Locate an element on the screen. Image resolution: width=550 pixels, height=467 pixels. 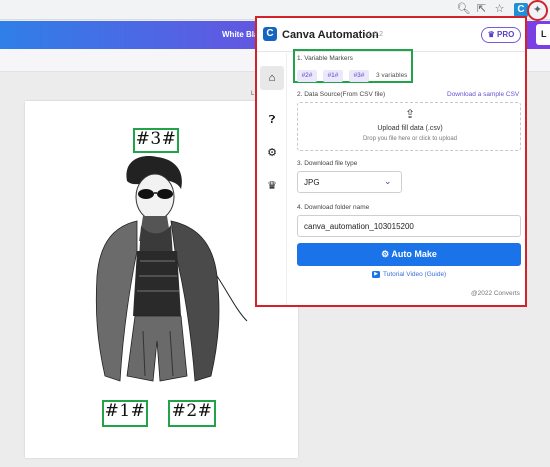
marker-chip: #3# is located at coordinates (359, 76).